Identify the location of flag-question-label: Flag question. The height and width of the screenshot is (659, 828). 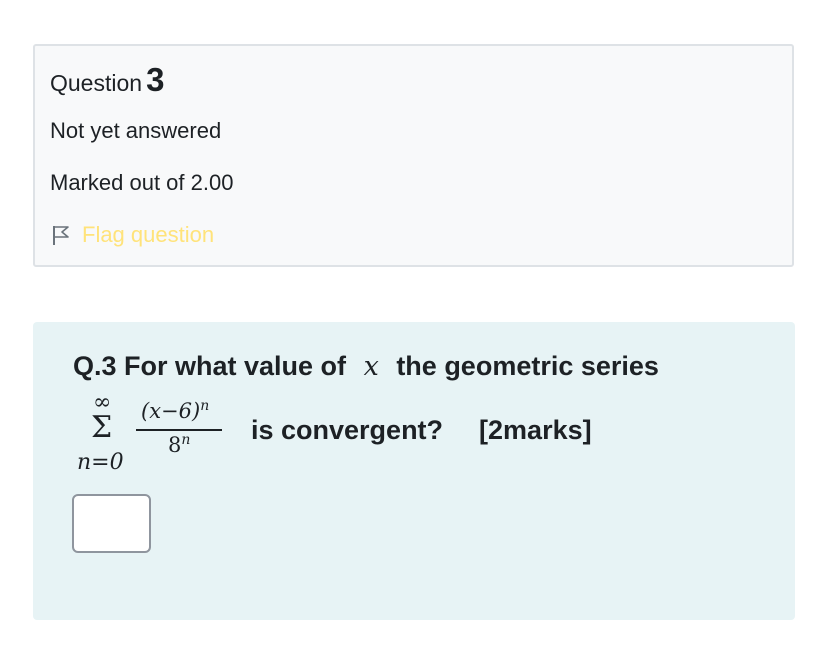
(148, 234).